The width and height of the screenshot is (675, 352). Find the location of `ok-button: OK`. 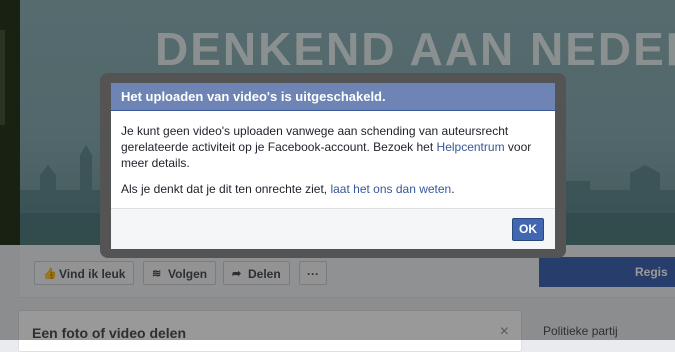

ok-button: OK is located at coordinates (528, 229).